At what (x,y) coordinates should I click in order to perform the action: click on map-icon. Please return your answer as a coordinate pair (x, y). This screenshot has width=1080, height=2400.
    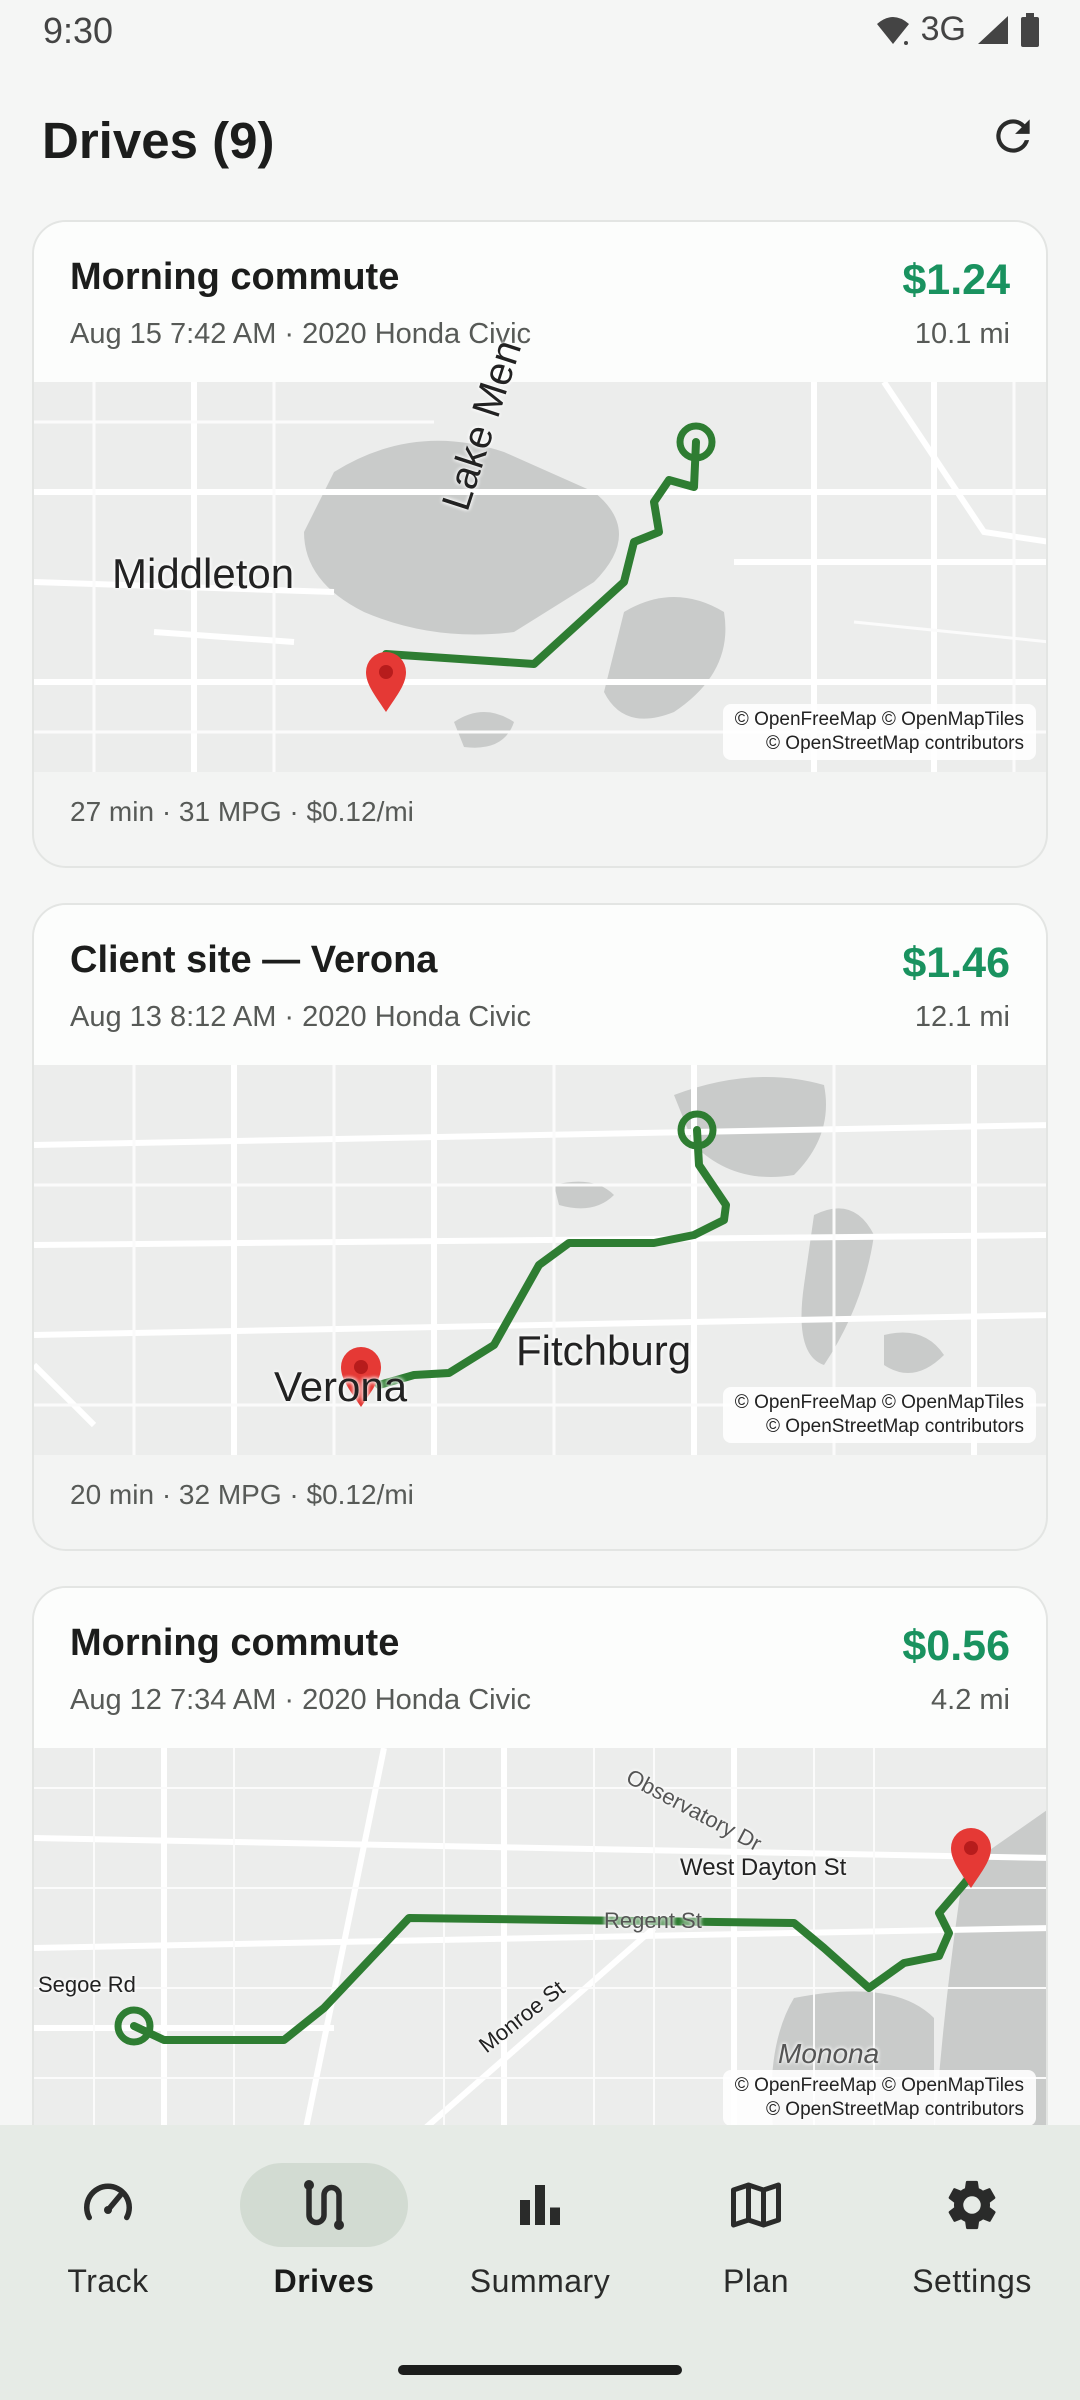
    Looking at the image, I should click on (756, 2205).